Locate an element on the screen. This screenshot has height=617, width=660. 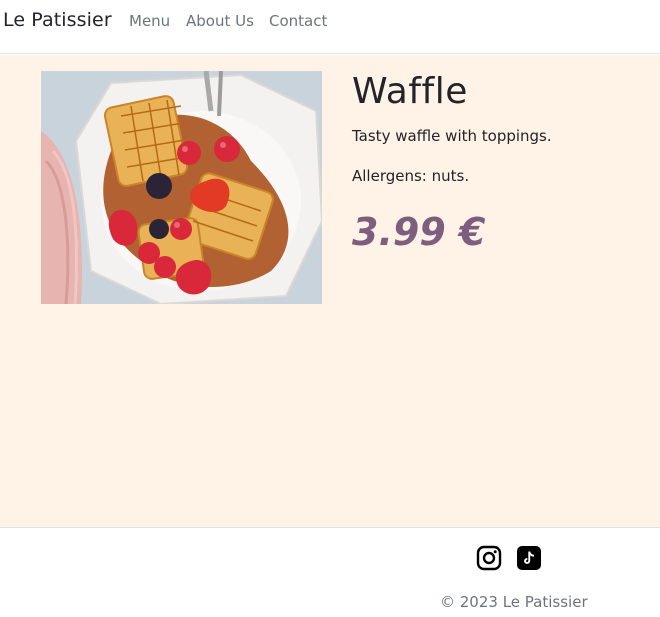
instagram-link is located at coordinates (489, 558).